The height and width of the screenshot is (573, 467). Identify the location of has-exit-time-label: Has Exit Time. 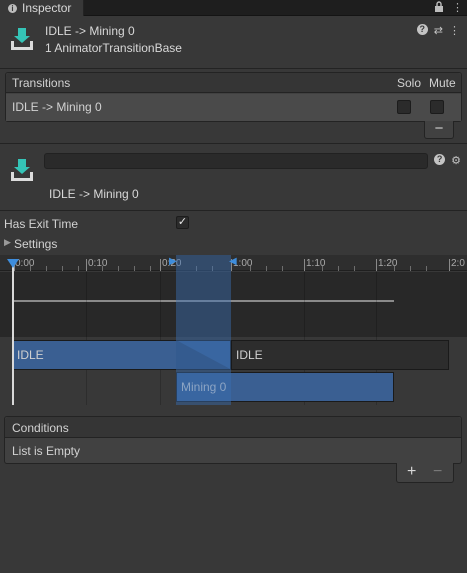
(41, 224).